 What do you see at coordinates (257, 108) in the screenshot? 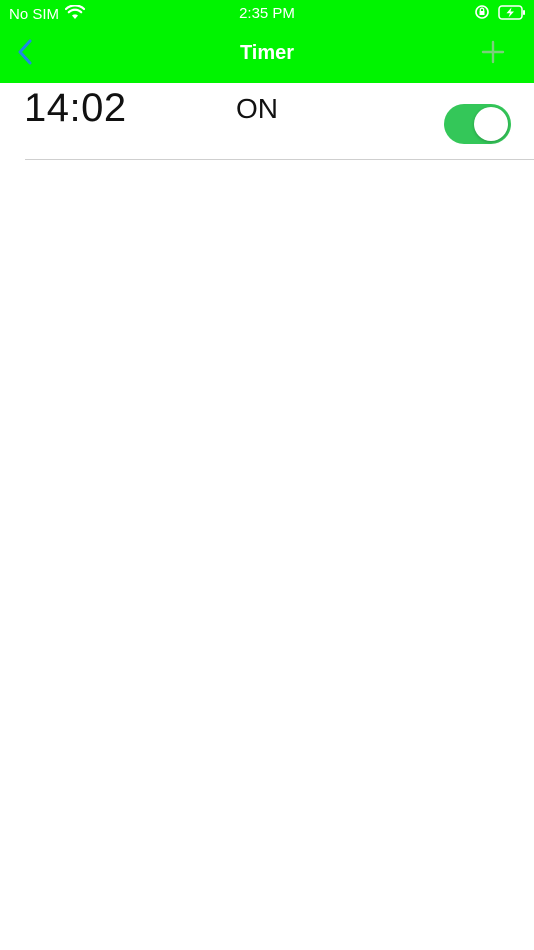
I see `timer-state: ON` at bounding box center [257, 108].